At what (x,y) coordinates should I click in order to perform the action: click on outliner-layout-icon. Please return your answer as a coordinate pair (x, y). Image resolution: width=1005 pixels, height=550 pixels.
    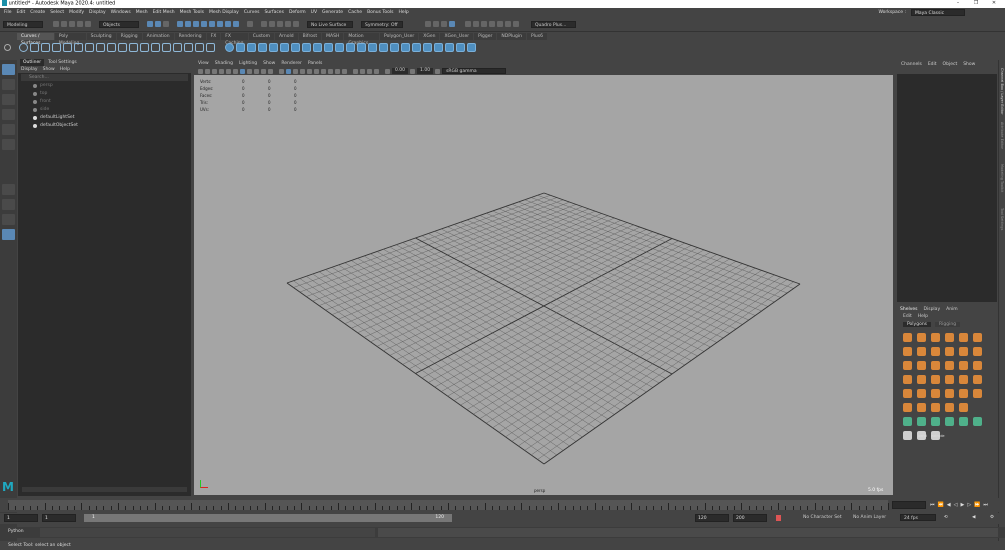
    Looking at the image, I should click on (8, 234).